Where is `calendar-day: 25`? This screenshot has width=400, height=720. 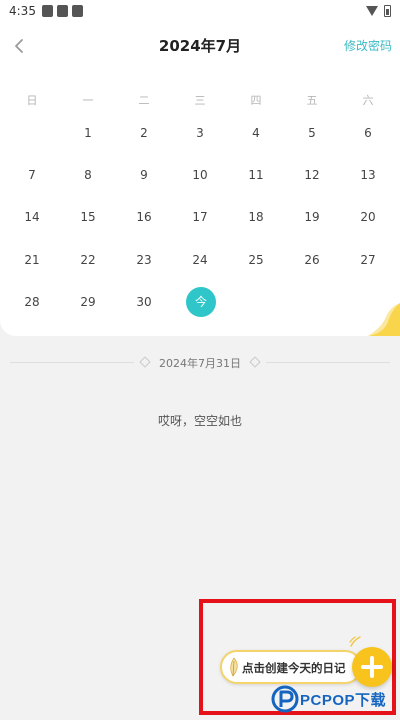 calendar-day: 25 is located at coordinates (256, 260).